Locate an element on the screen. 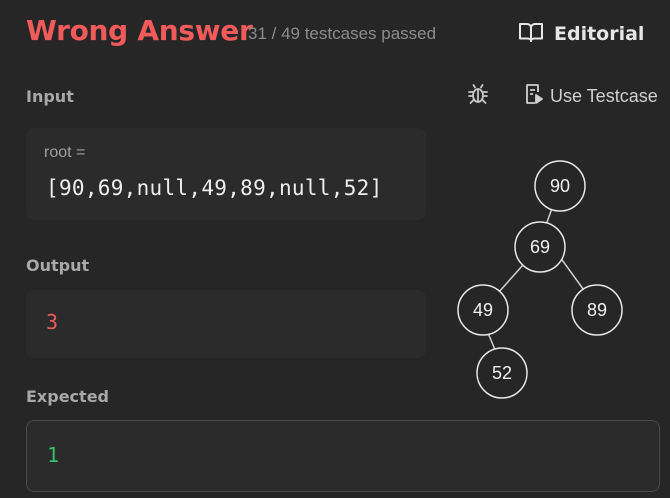  tree-node-label: 89 is located at coordinates (597, 310).